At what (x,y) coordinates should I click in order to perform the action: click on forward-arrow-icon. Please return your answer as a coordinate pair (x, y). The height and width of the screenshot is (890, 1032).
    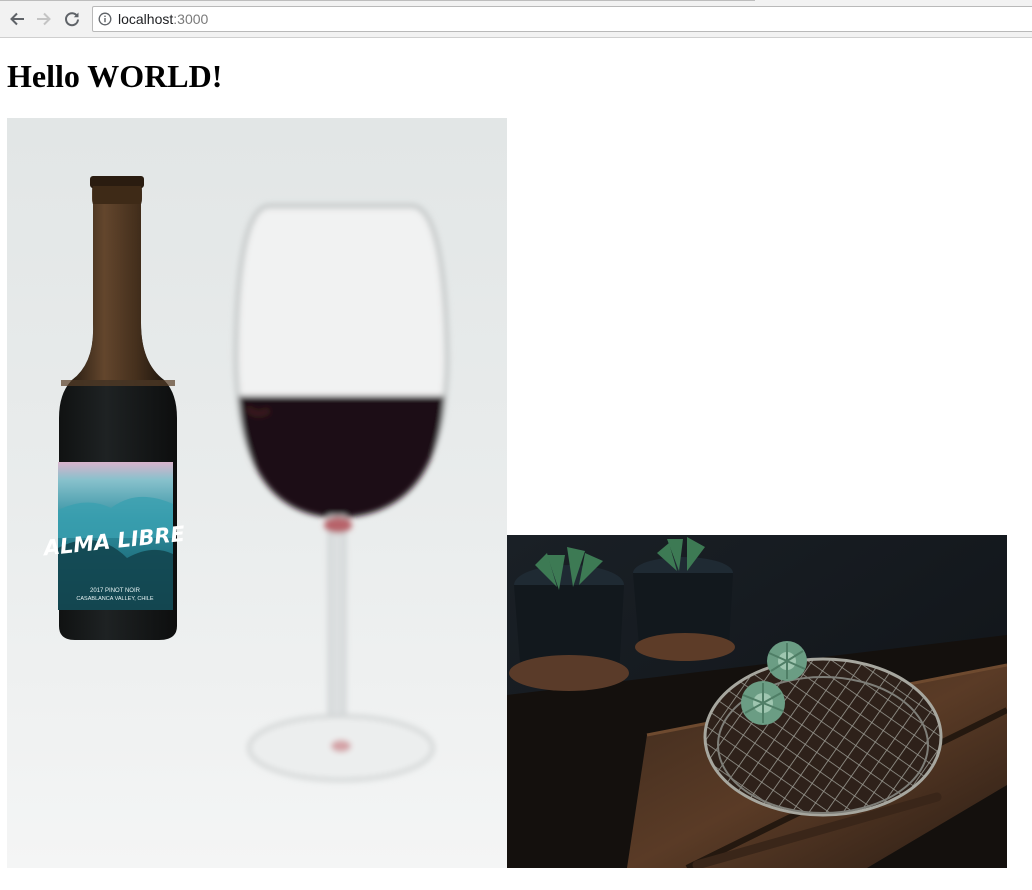
    Looking at the image, I should click on (44, 19).